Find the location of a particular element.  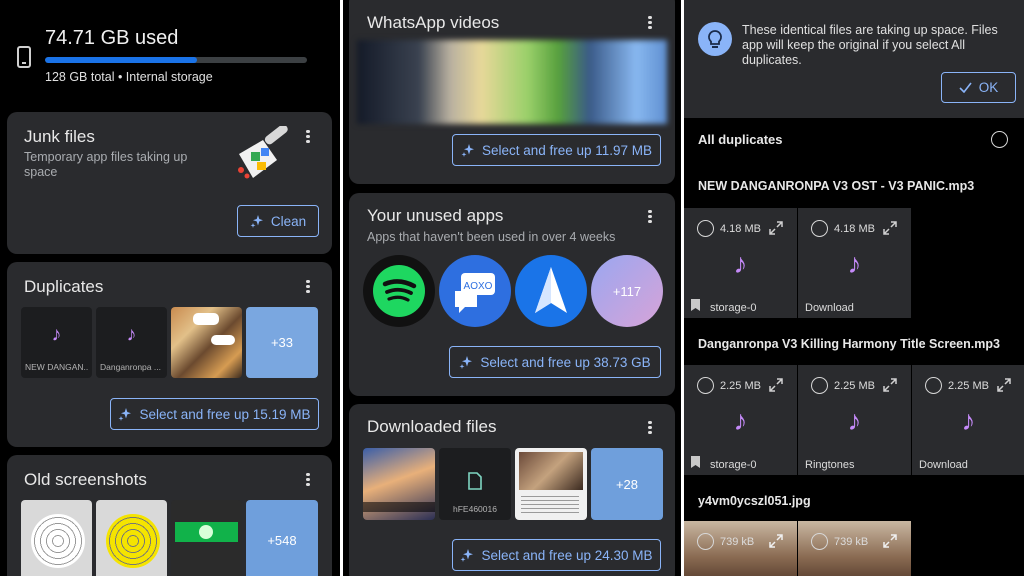

duplicate-file-tile: 4.18 MB ♪ Download is located at coordinates (854, 263).